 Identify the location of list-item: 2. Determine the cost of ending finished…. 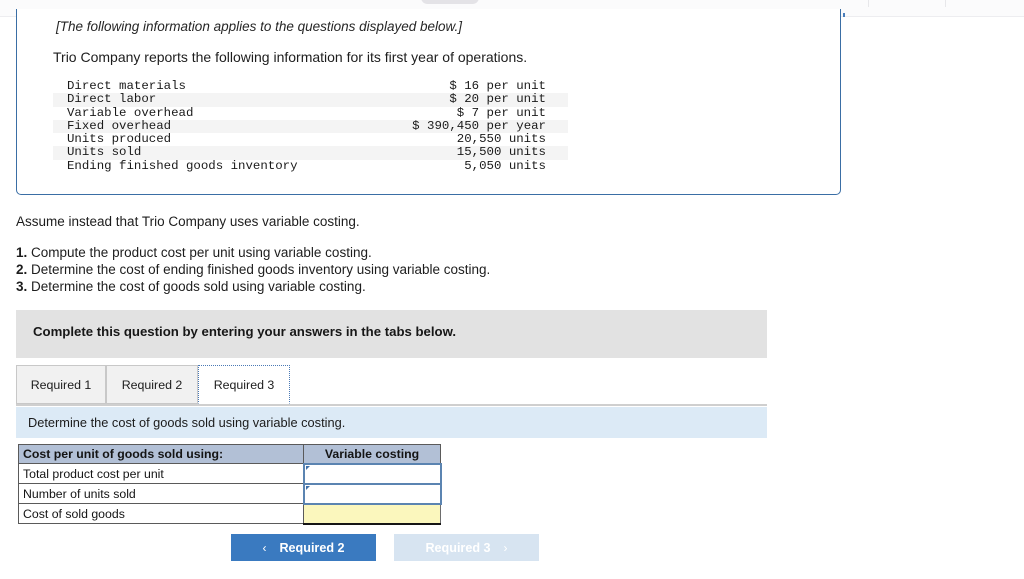
(253, 269).